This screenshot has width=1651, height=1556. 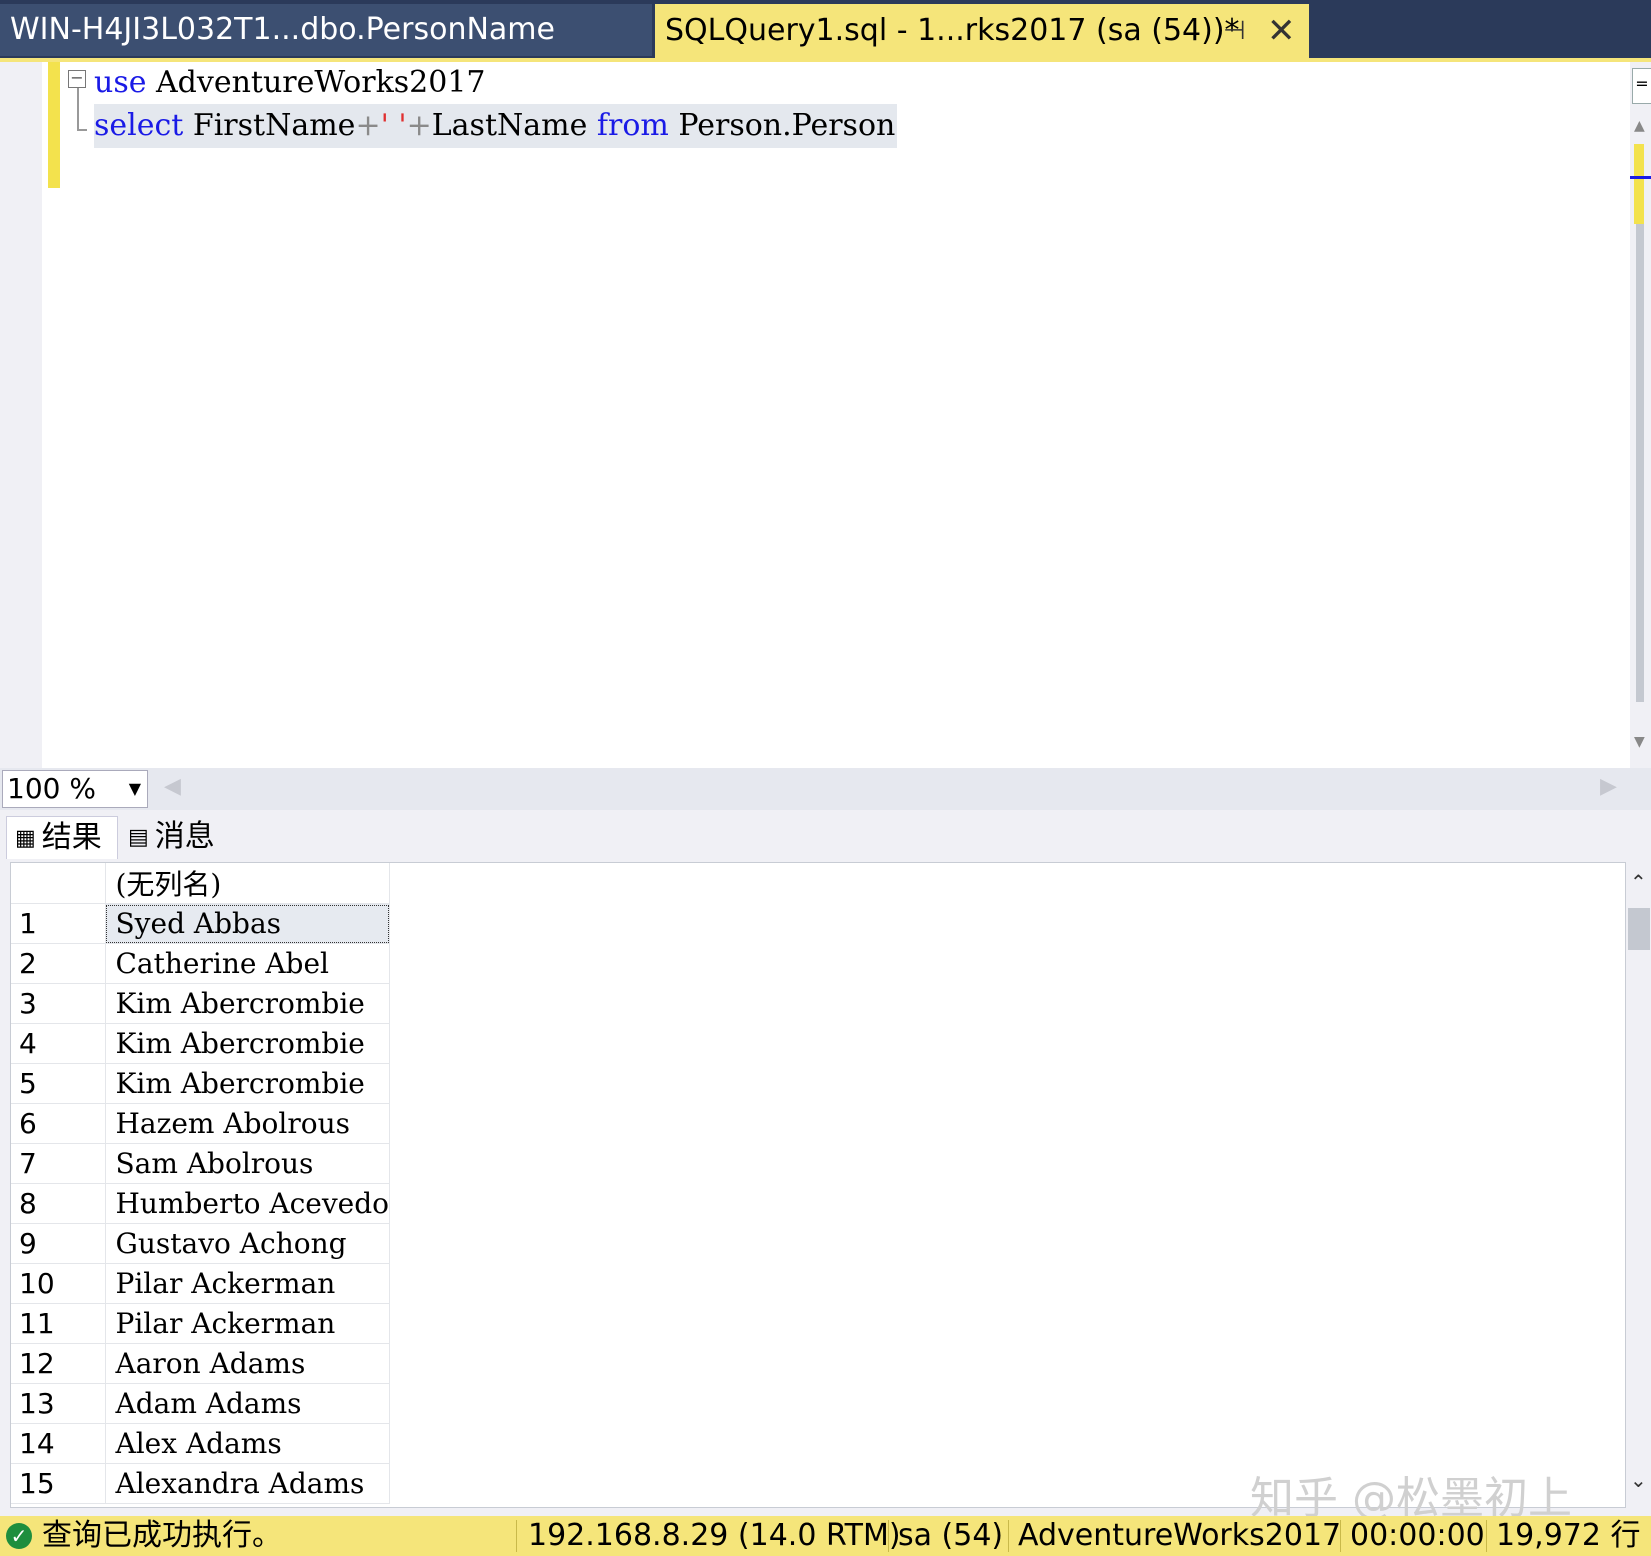 What do you see at coordinates (82, 130) in the screenshot?
I see `outline-tick` at bounding box center [82, 130].